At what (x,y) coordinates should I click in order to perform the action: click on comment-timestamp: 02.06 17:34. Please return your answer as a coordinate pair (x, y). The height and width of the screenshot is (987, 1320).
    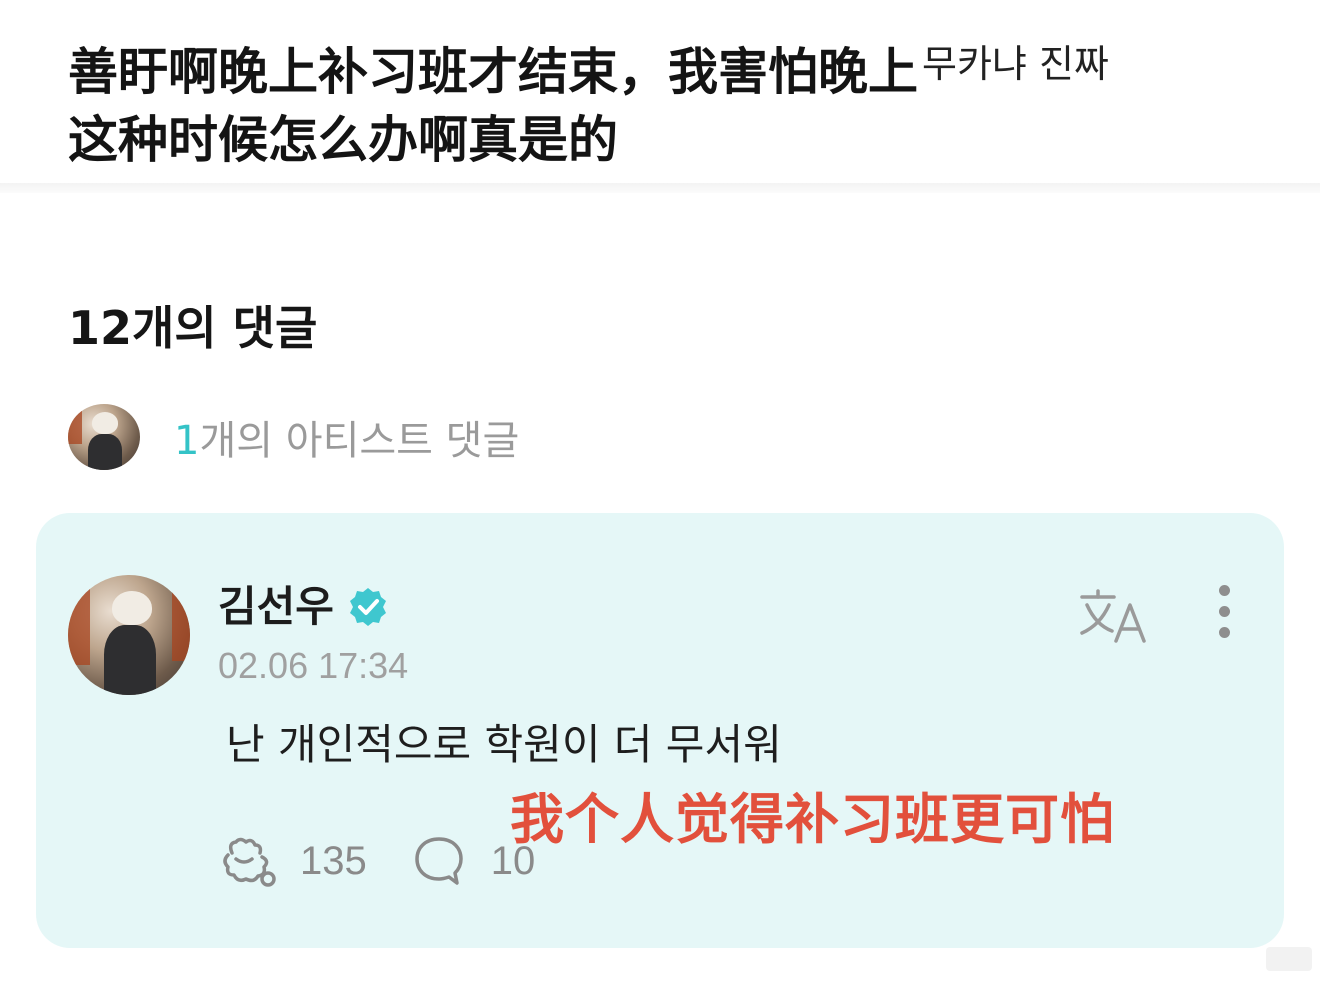
    Looking at the image, I should click on (313, 665).